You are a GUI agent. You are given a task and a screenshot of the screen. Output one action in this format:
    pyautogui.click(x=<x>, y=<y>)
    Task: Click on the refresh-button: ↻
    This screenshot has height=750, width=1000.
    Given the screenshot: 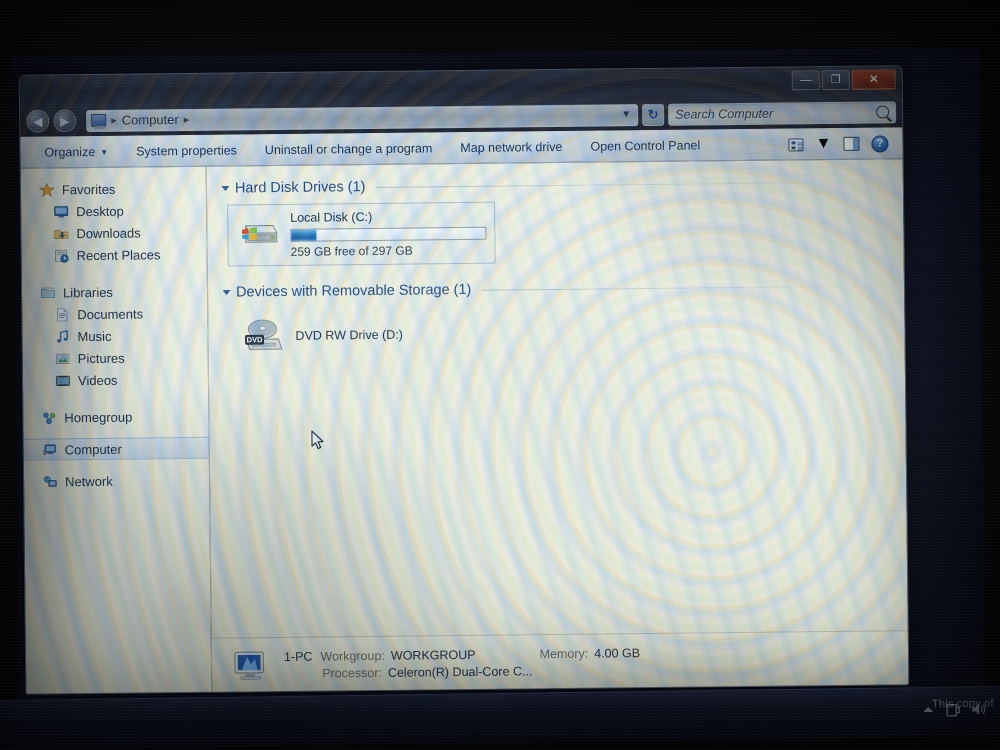 What is the action you would take?
    pyautogui.click(x=653, y=114)
    